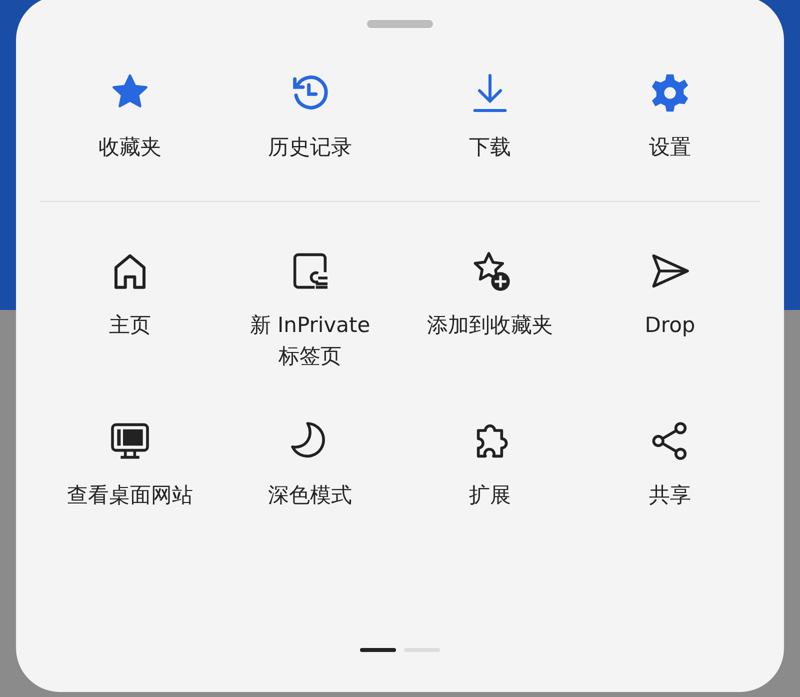  I want to click on menu-item: 主页, so click(130, 311).